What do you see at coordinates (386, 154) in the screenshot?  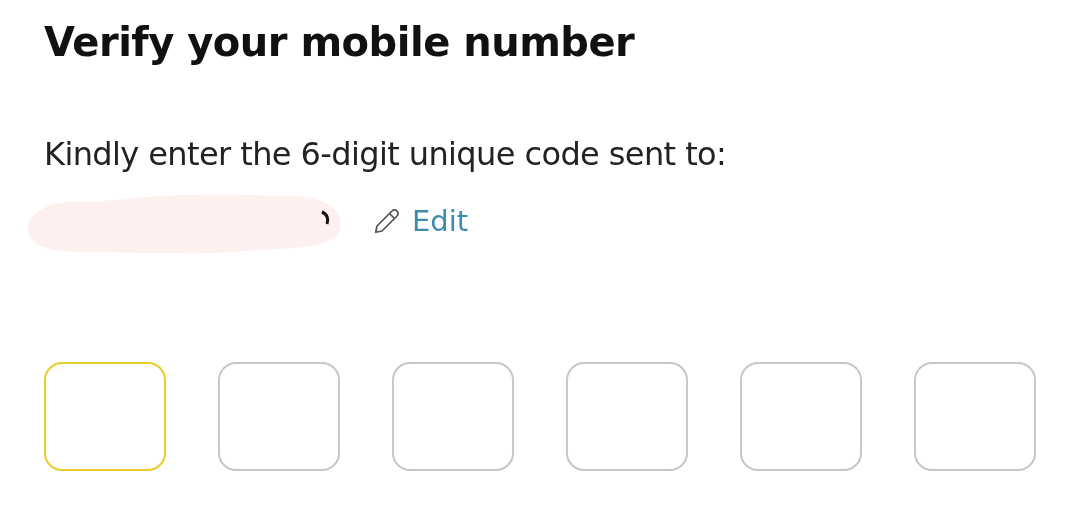 I see `instruction-text: Kindly enter the 6-digit unique code sent to:` at bounding box center [386, 154].